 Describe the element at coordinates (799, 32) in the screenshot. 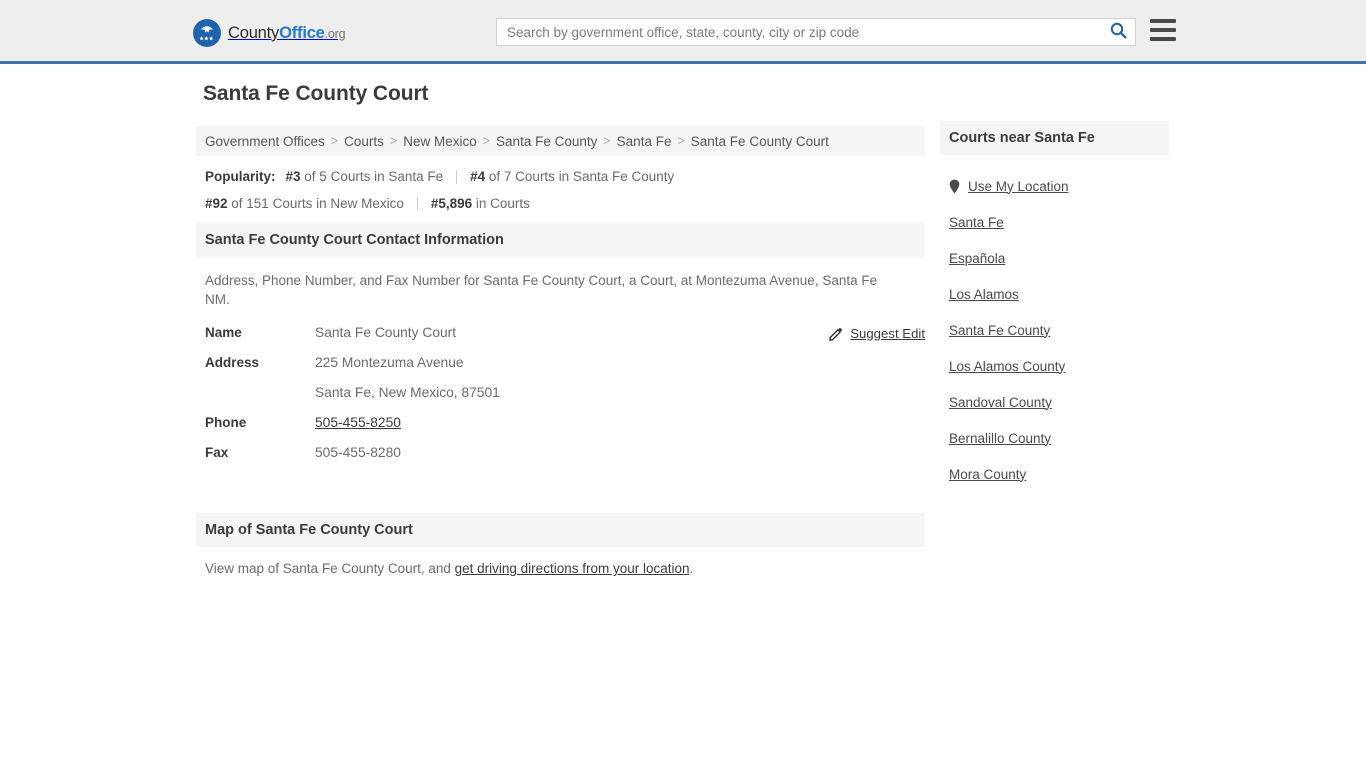

I see `search-input` at that location.